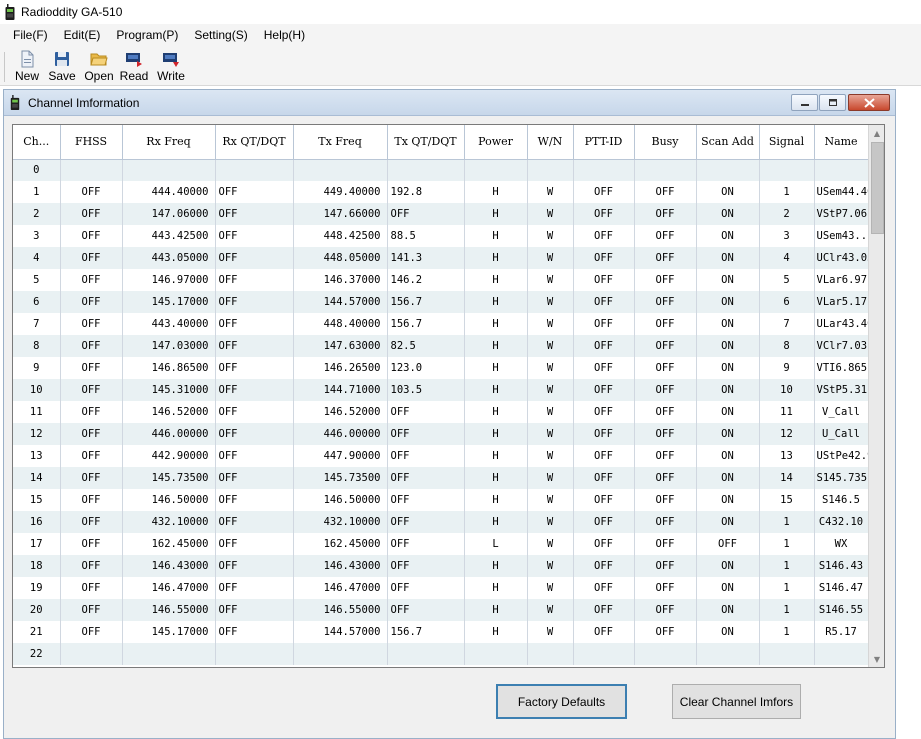  I want to click on cell-tx-freq: 146.37000, so click(340, 280).